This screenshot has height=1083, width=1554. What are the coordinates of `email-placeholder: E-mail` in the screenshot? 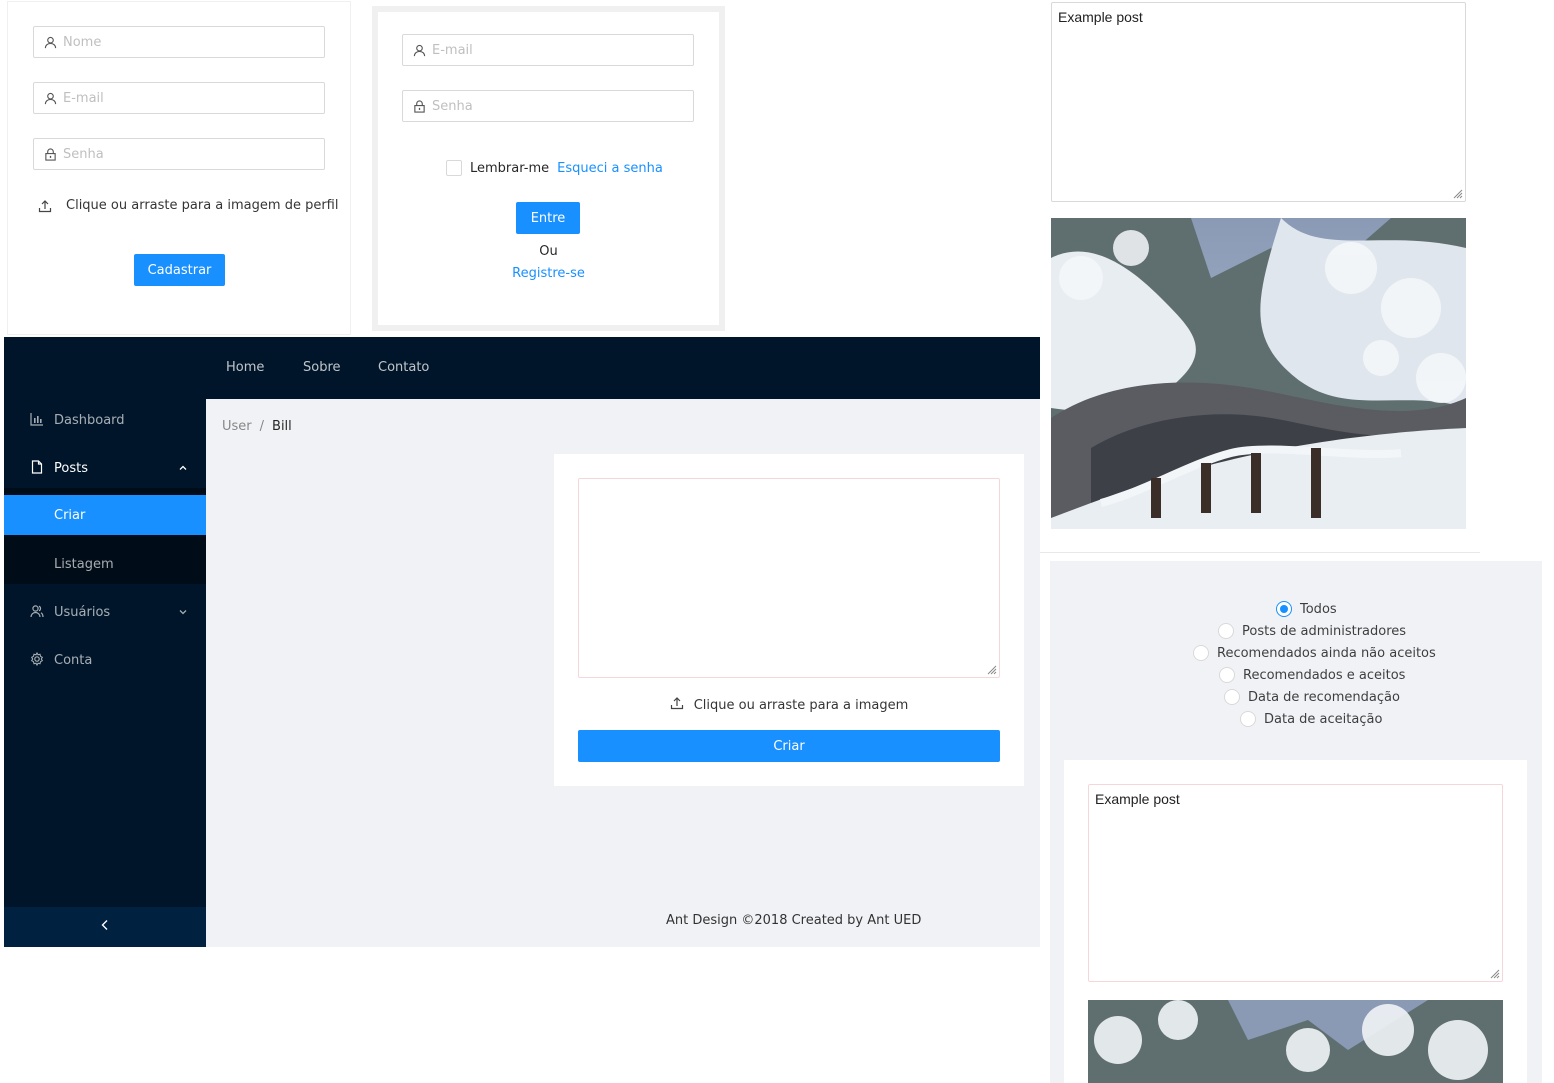 It's located at (83, 98).